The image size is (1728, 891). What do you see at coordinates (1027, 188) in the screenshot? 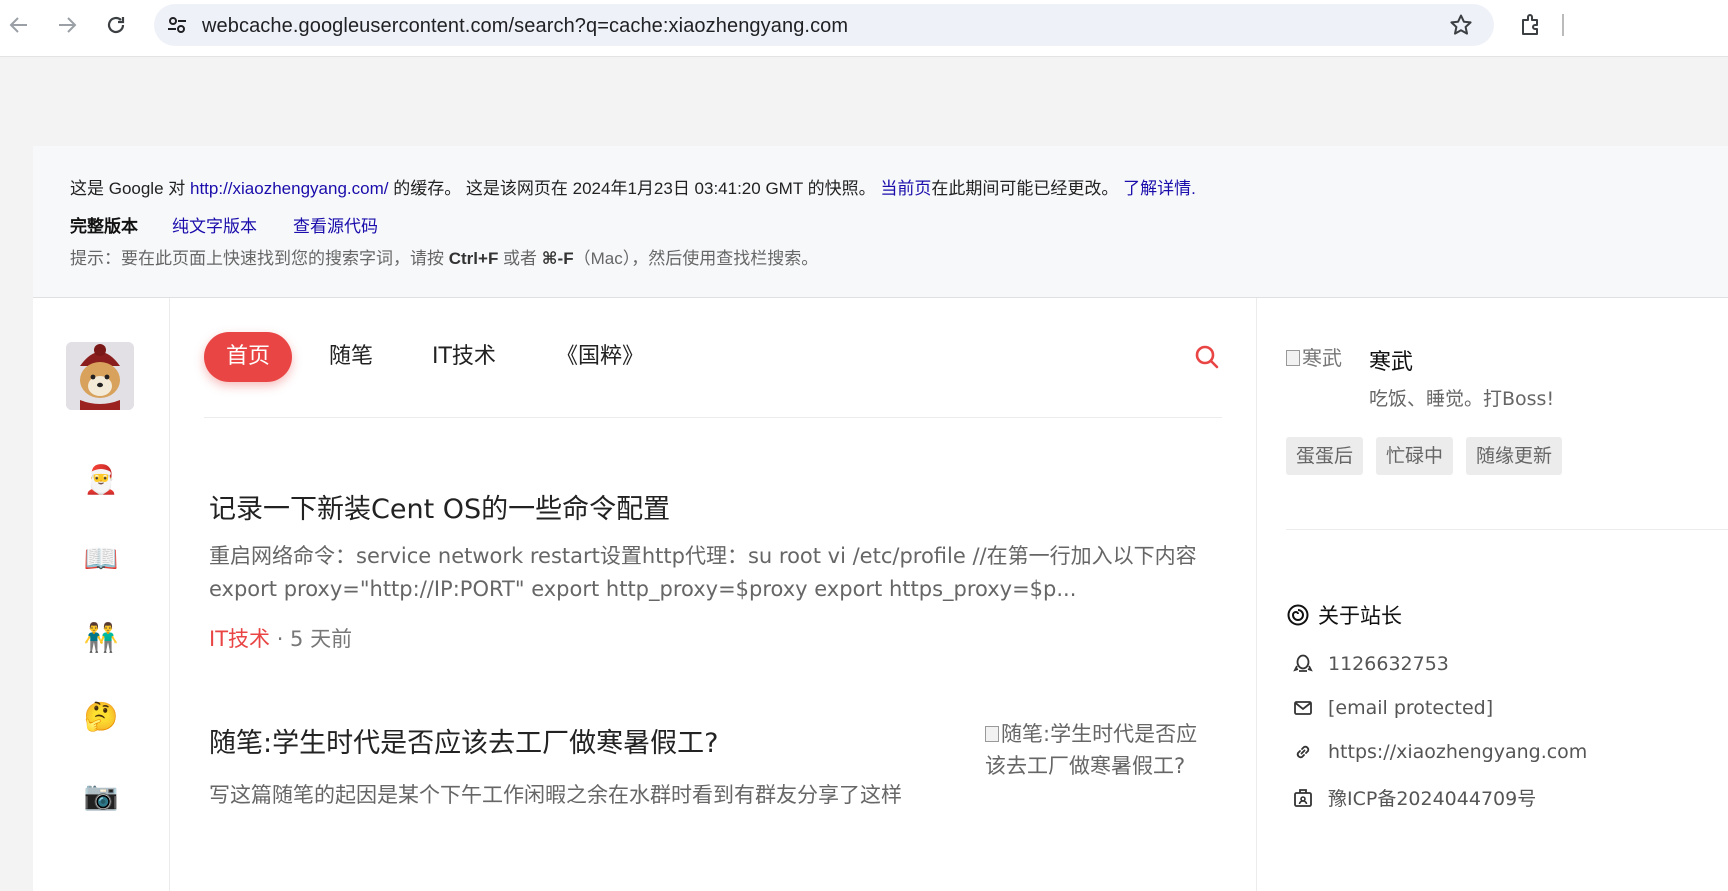
I see `cache-info-suffix: 在此期间可能已经更改。` at bounding box center [1027, 188].